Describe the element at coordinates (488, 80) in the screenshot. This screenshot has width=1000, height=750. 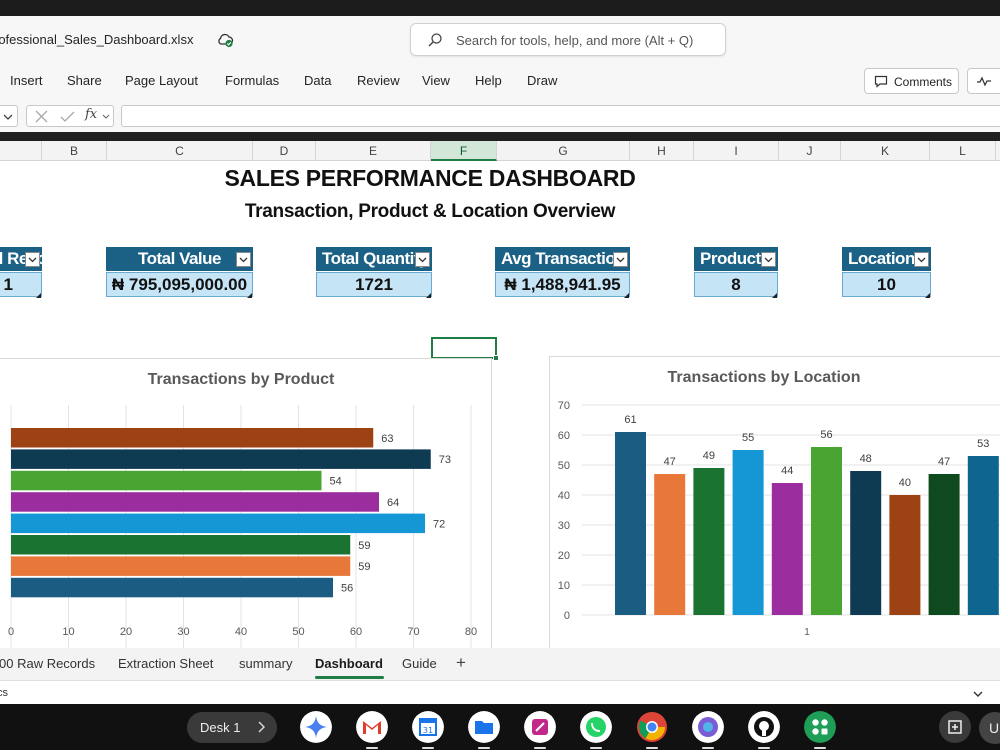
I see `tab-help: Help` at that location.